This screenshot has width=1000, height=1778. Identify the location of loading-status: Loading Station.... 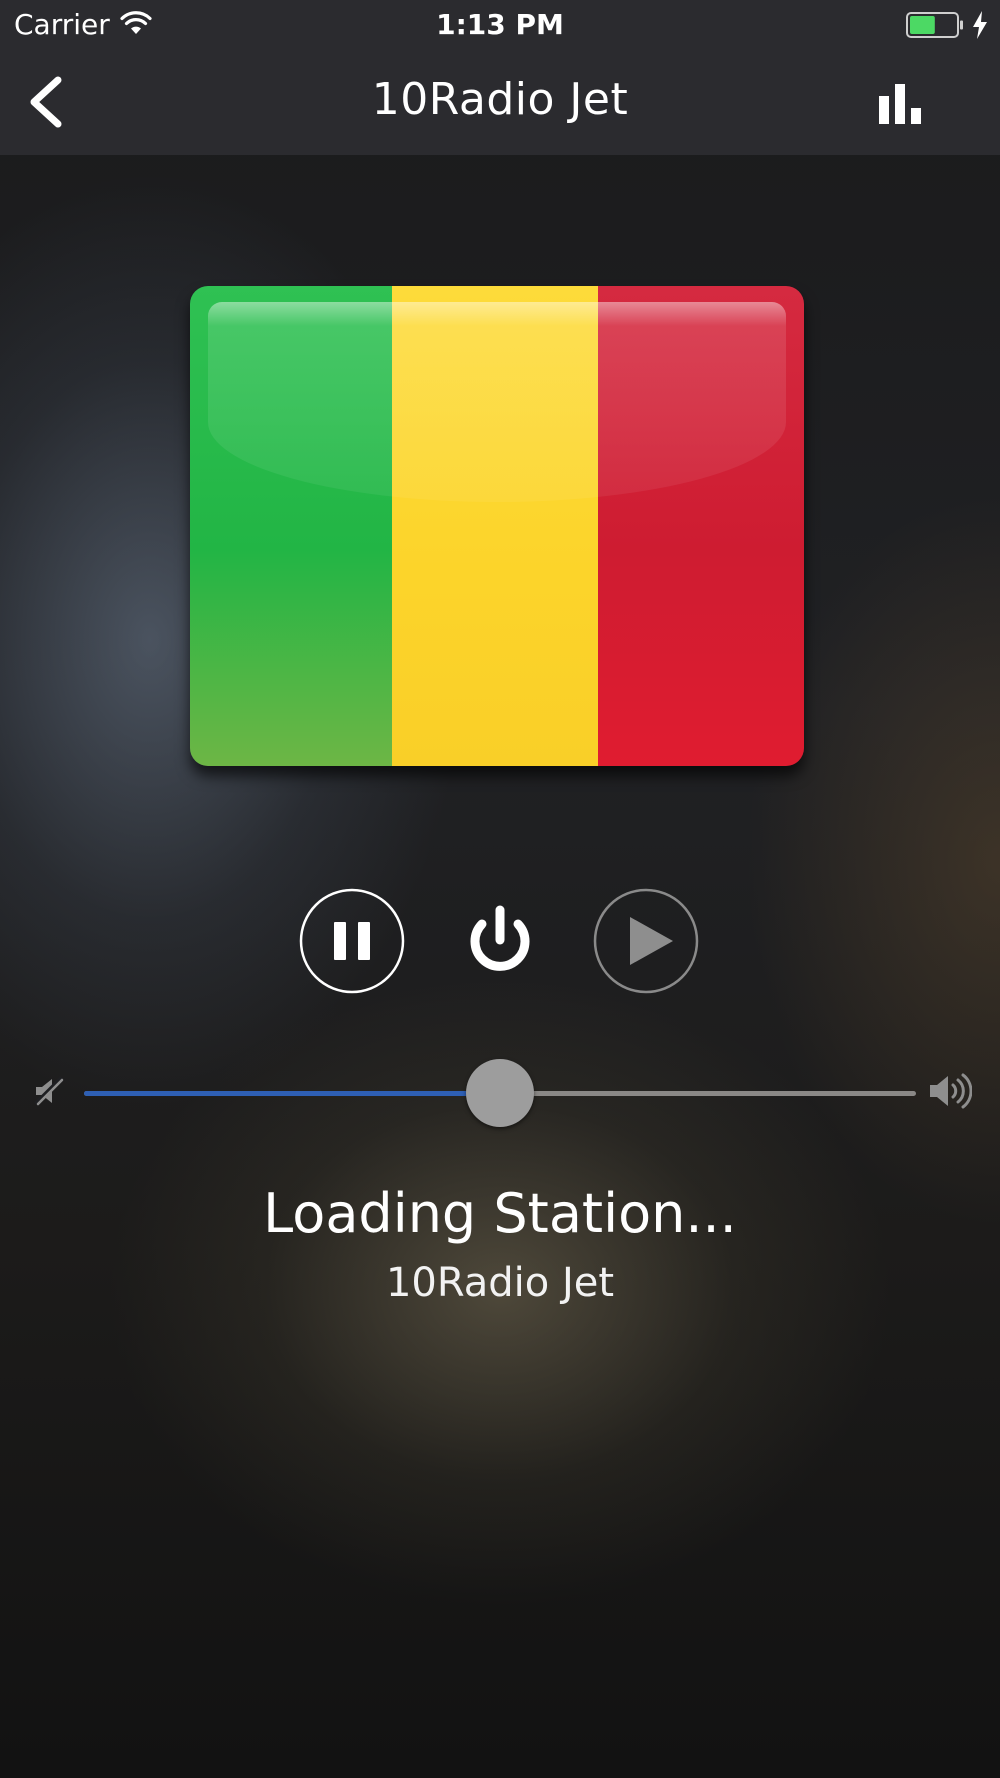
(500, 1213).